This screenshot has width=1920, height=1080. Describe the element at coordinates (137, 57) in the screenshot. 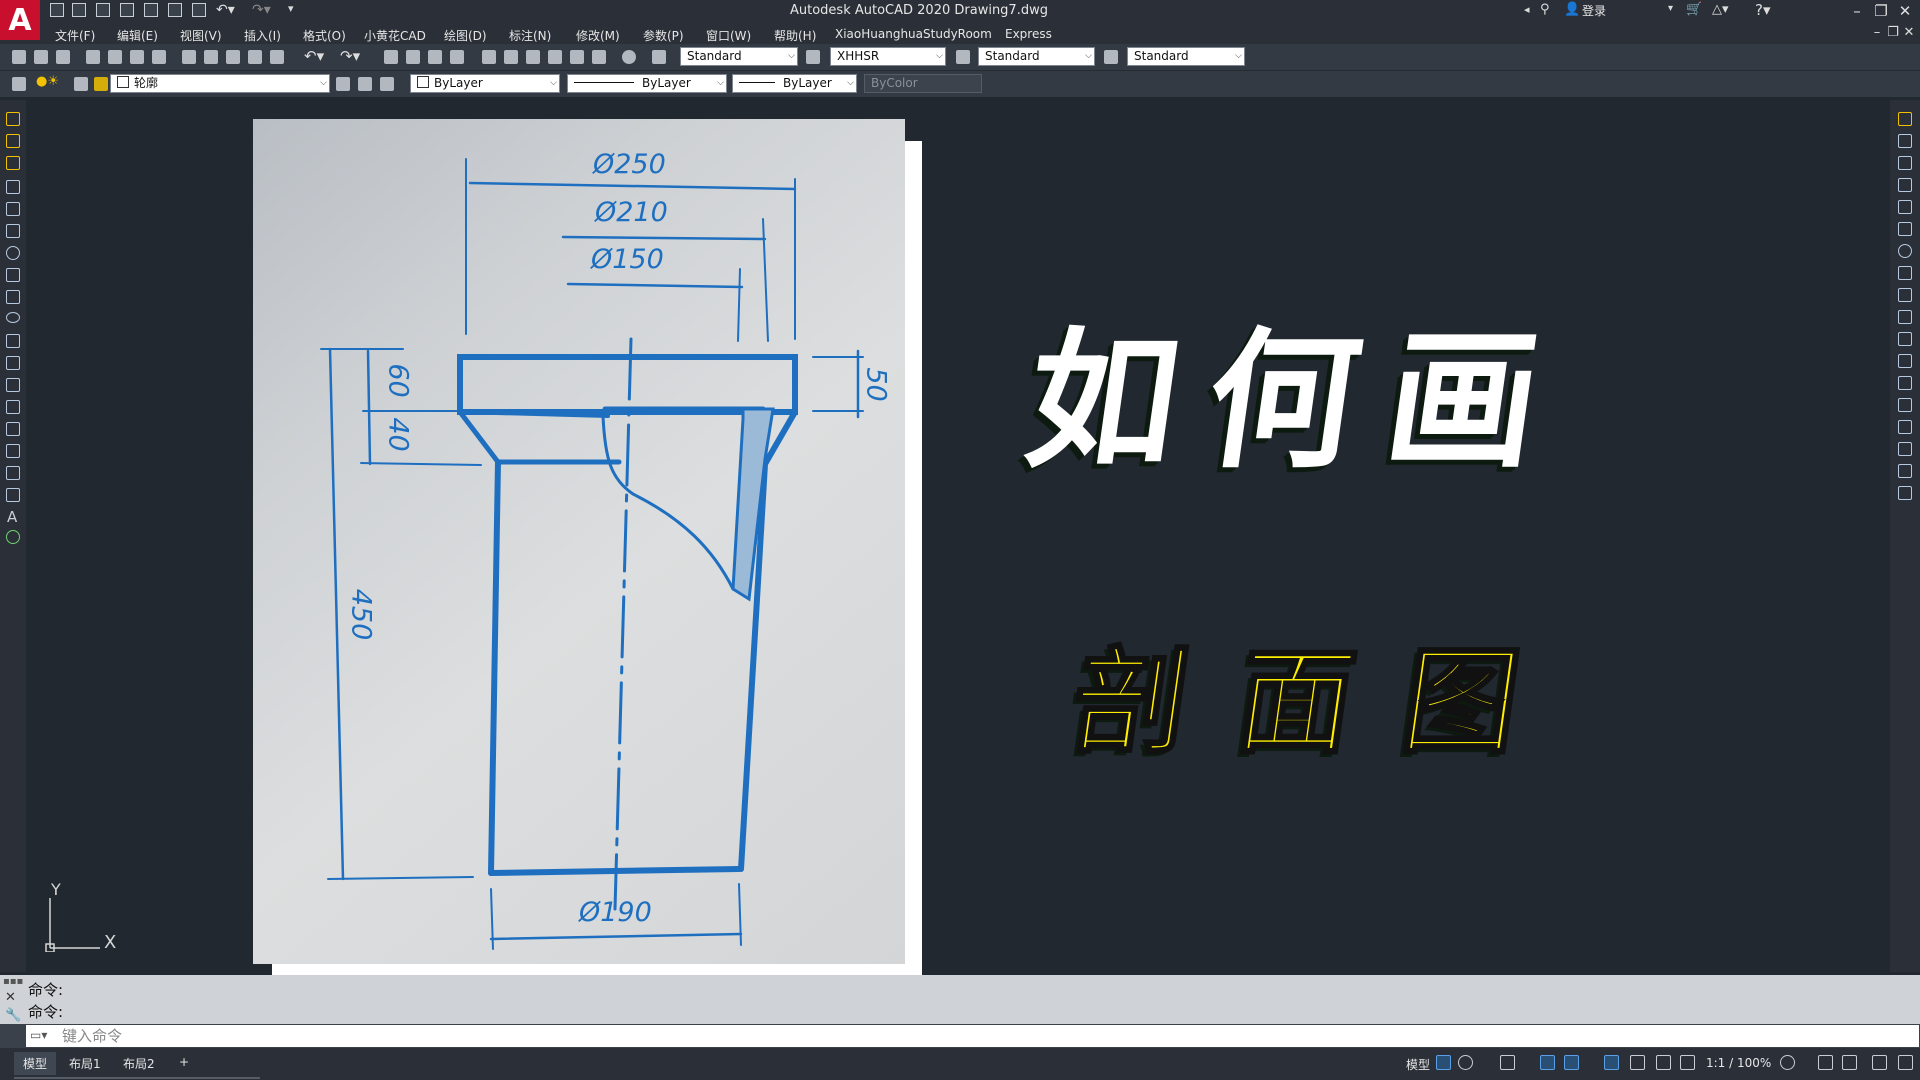

I see `publish-icon` at that location.